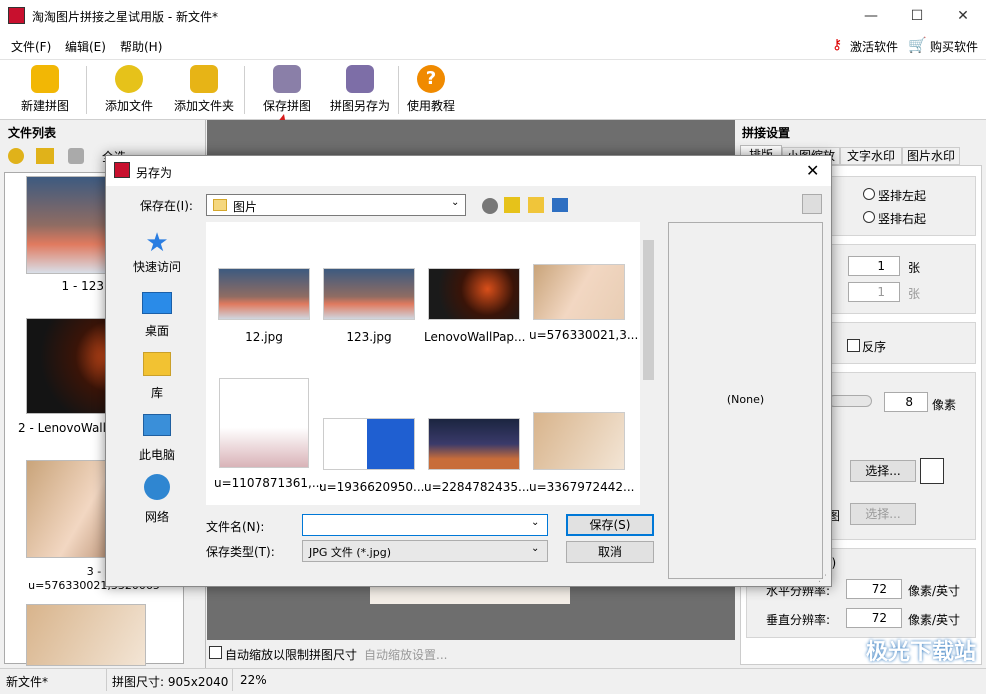 The width and height of the screenshot is (986, 694). Describe the element at coordinates (536, 205) in the screenshot. I see `new-folder-icon` at that location.